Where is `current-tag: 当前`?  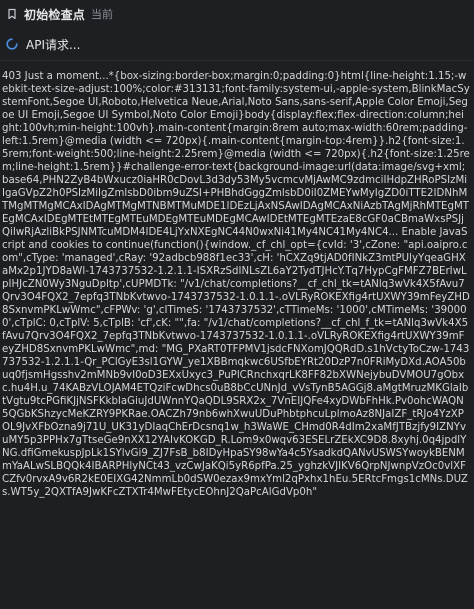
current-tag: 当前 is located at coordinates (102, 14).